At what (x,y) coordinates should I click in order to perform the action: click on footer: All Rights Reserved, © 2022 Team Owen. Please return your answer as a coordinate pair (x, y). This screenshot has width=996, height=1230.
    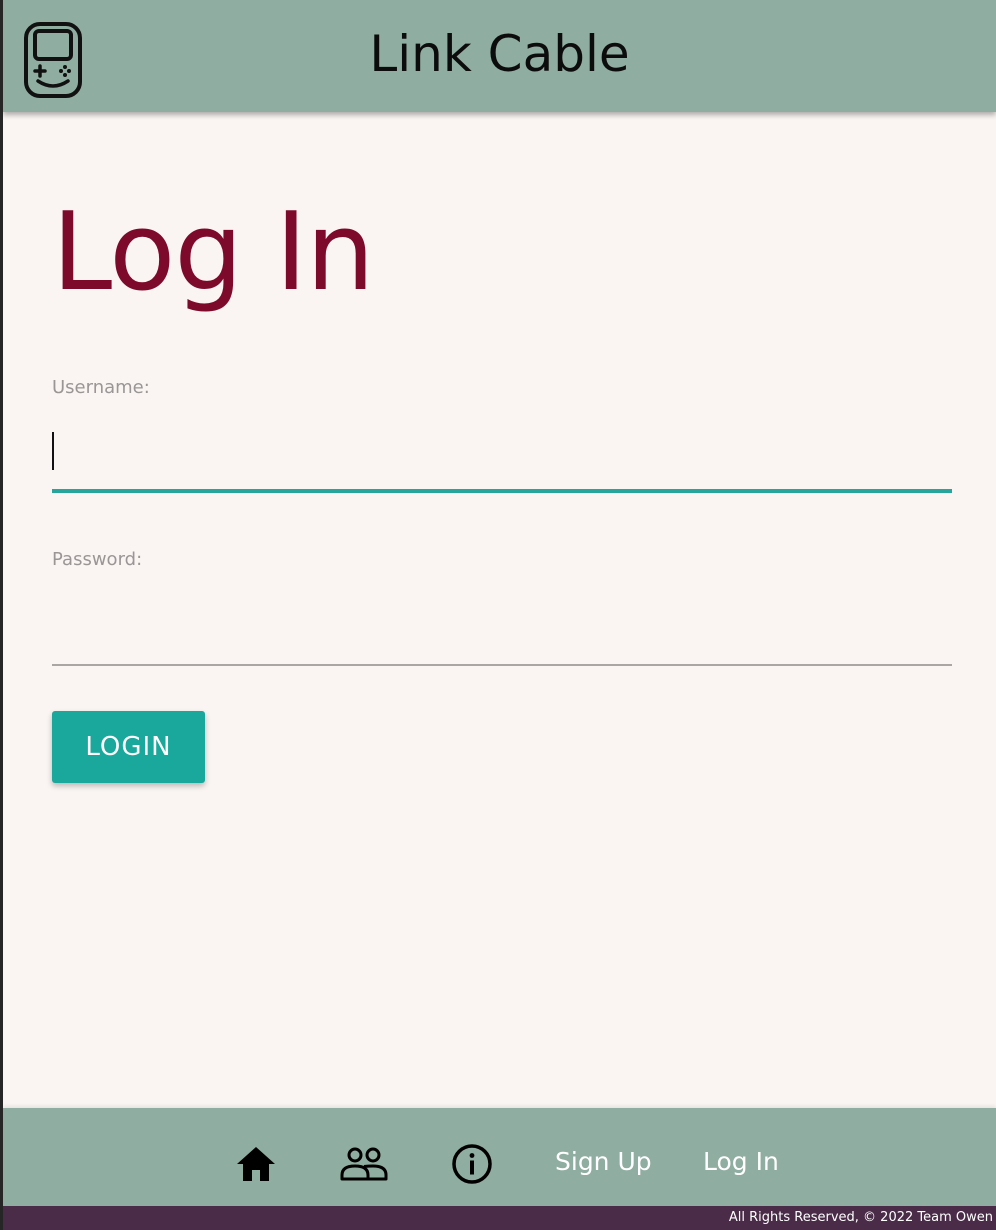
    Looking at the image, I should click on (499, 1218).